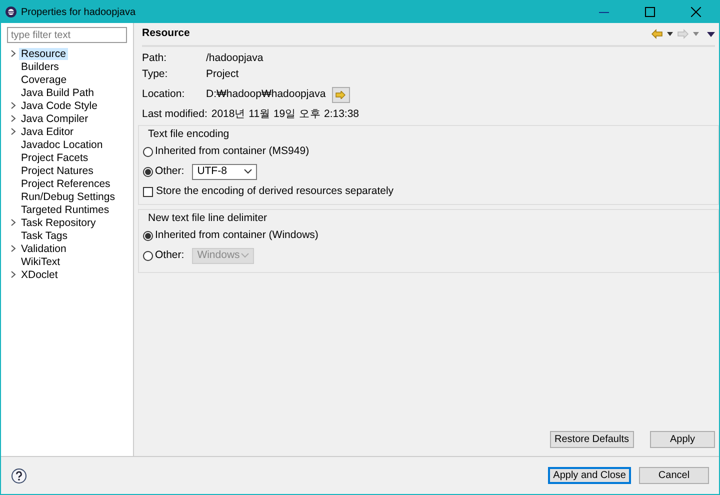  What do you see at coordinates (236, 236) in the screenshot?
I see `radio-label: Inherited from container (Windows)` at bounding box center [236, 236].